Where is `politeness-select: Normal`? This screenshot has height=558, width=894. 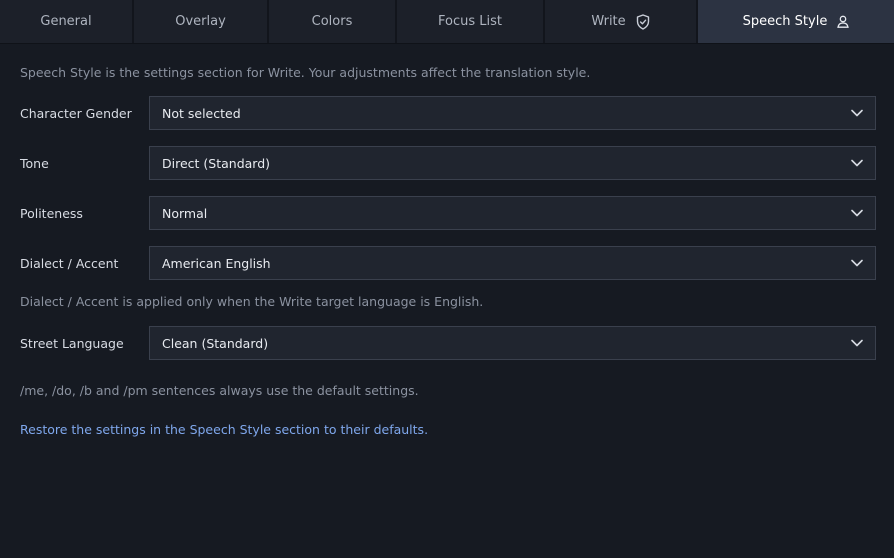 politeness-select: Normal is located at coordinates (512, 213).